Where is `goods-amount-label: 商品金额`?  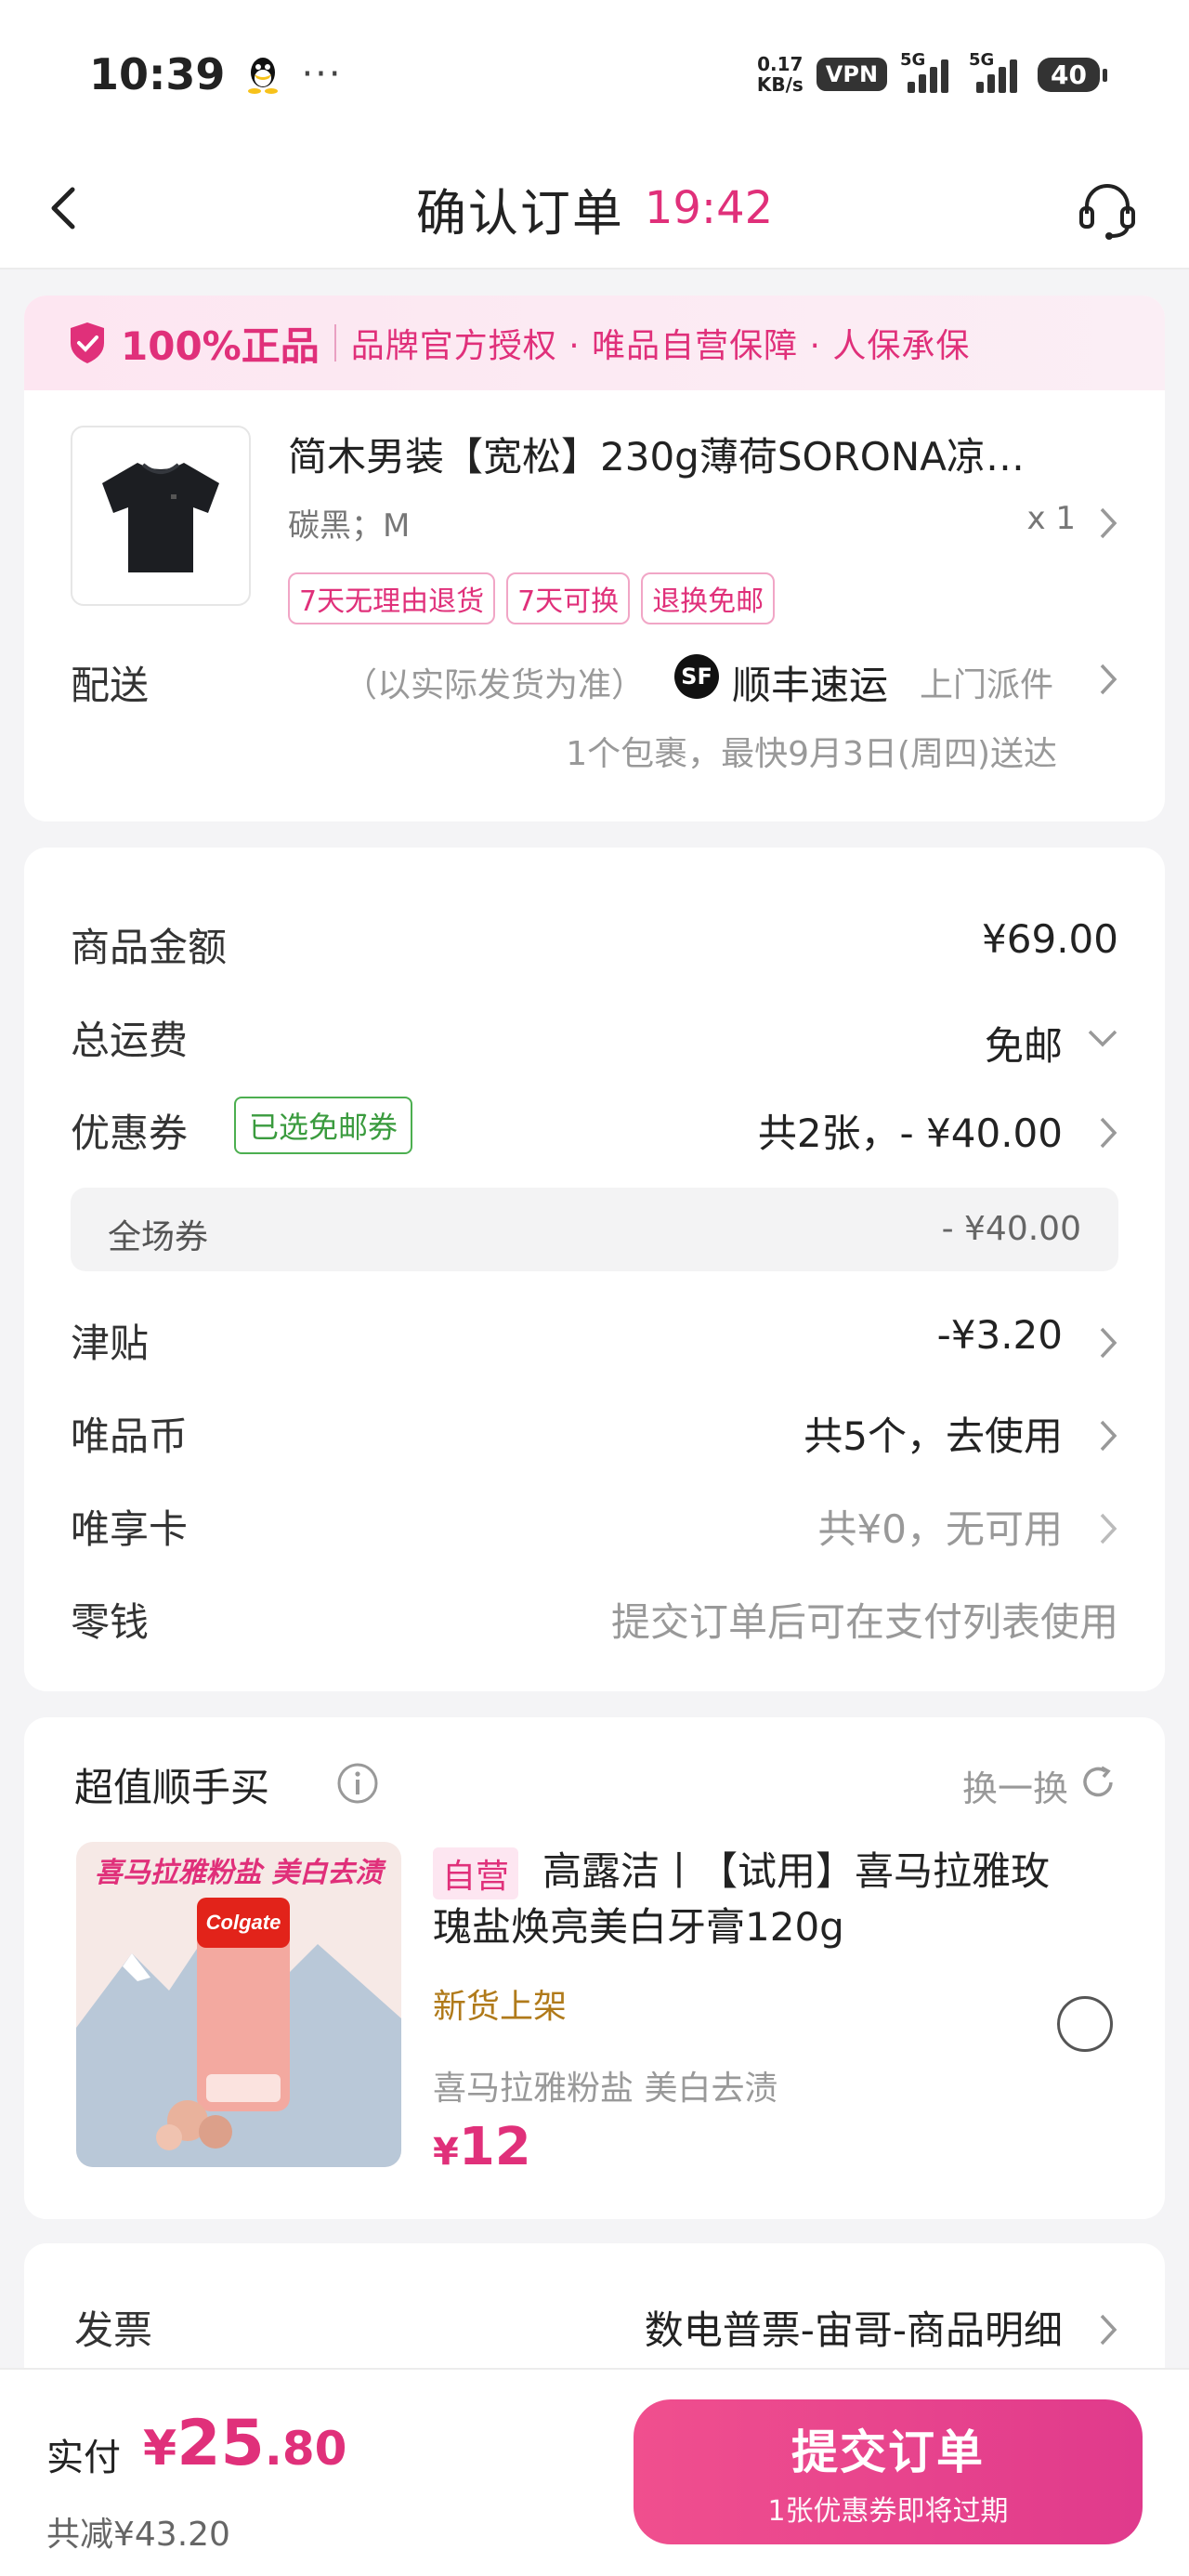
goods-amount-label: 商品金额 is located at coordinates (149, 947).